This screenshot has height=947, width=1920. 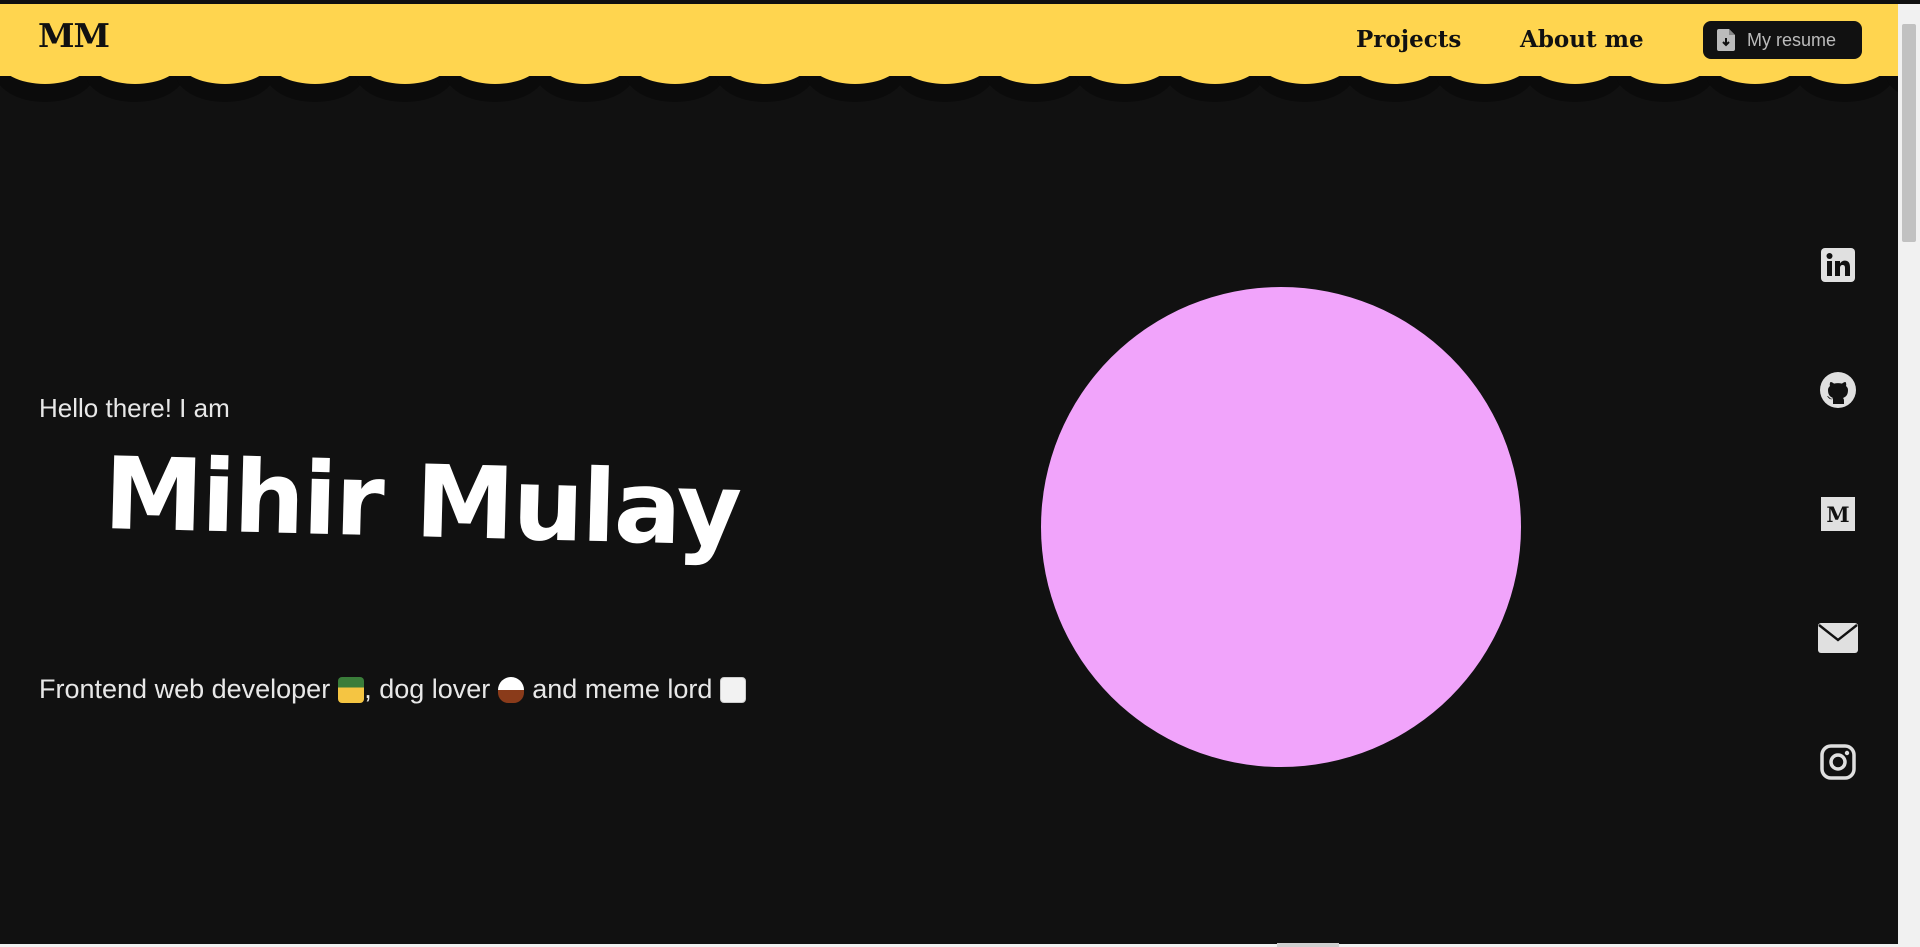 What do you see at coordinates (1792, 39) in the screenshot?
I see `resume-button-label: My resume` at bounding box center [1792, 39].